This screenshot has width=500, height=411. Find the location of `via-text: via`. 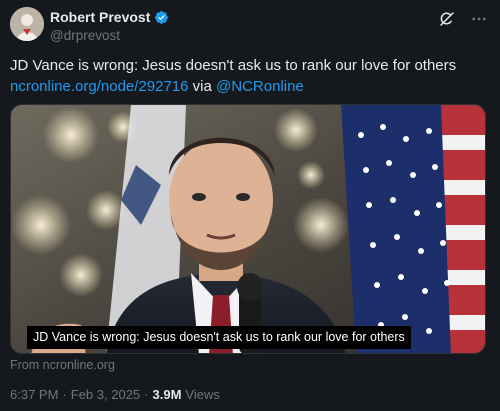

via-text: via is located at coordinates (202, 86).